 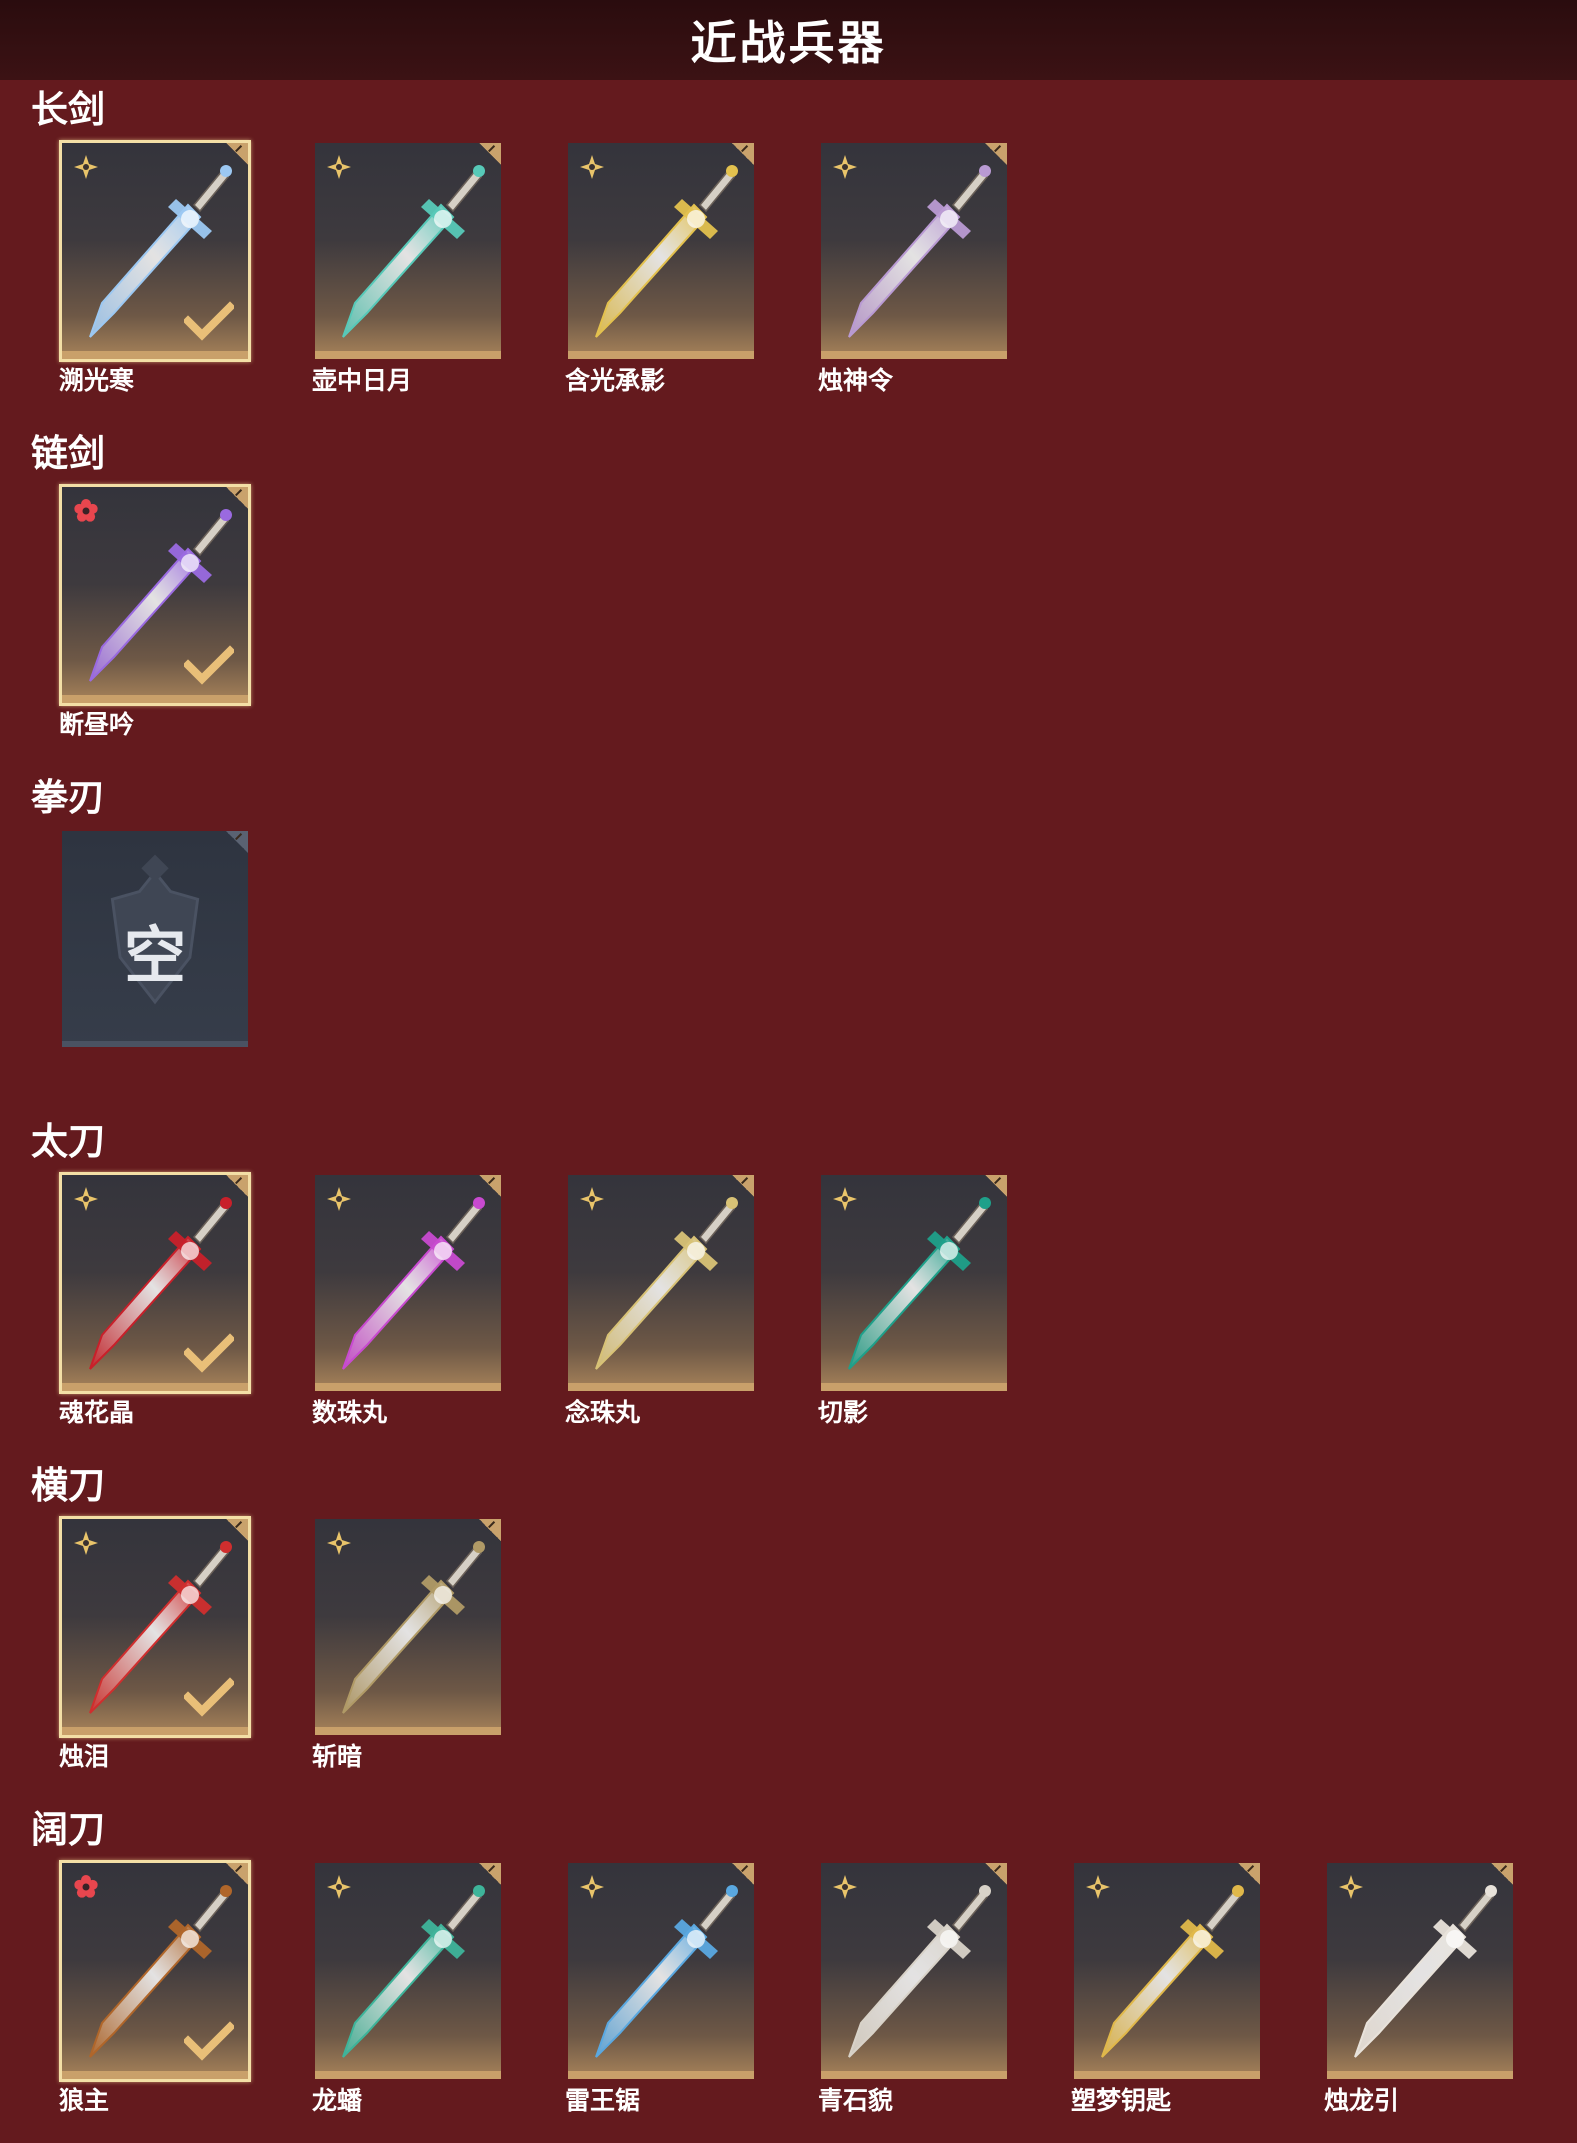 I want to click on weapon-name: 溯光寒, so click(x=97, y=380).